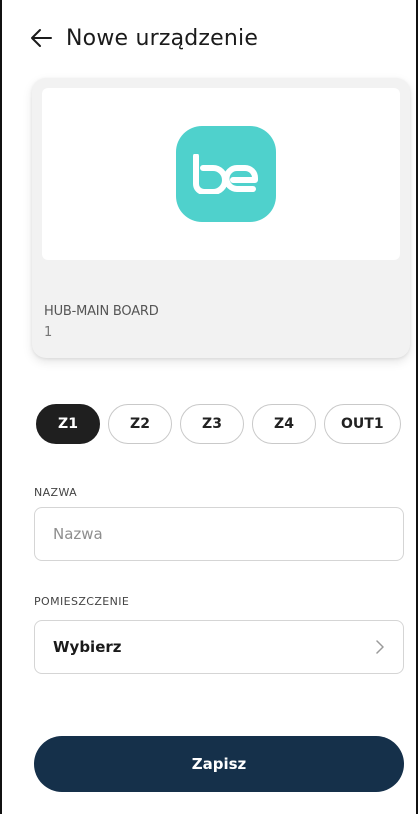 Image resolution: width=418 pixels, height=814 pixels. I want to click on device-name: HUB-MAIN BOARD, so click(101, 311).